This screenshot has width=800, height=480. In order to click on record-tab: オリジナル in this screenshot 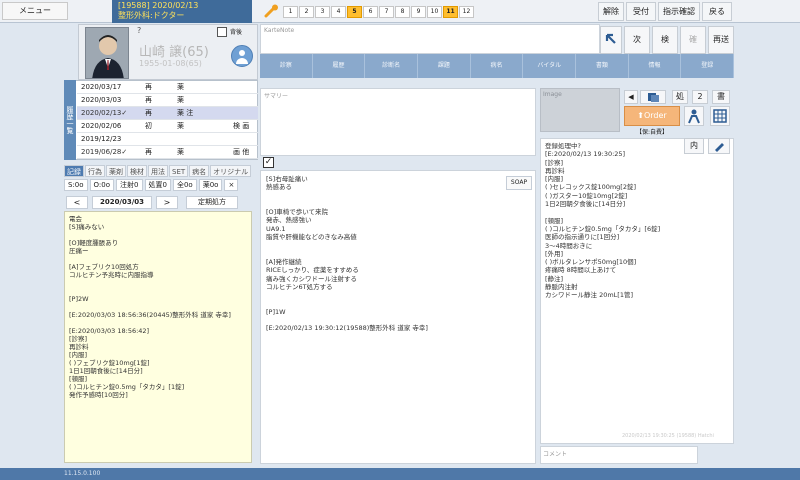, I will do `click(231, 171)`.